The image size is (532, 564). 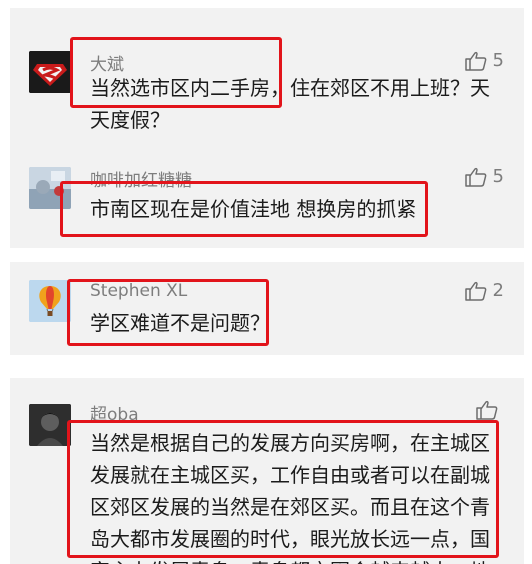 I want to click on superman-logo-icon, so click(x=50, y=72).